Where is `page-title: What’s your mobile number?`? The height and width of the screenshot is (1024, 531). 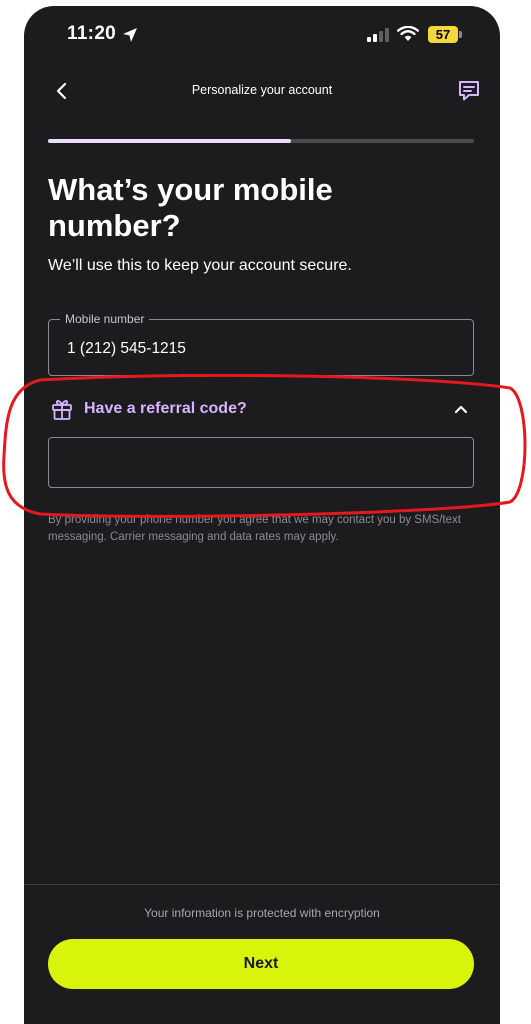 page-title: What’s your mobile number? is located at coordinates (190, 207).